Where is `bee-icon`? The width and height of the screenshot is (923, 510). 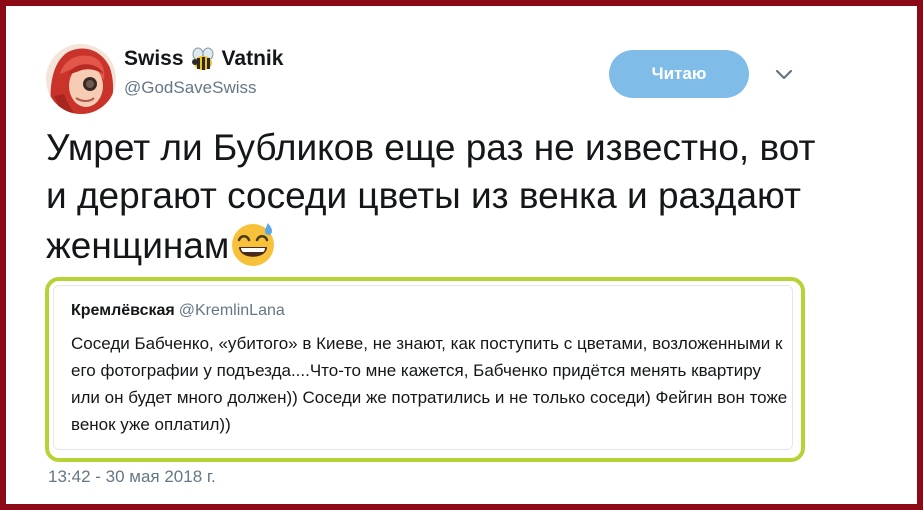
bee-icon is located at coordinates (202, 58).